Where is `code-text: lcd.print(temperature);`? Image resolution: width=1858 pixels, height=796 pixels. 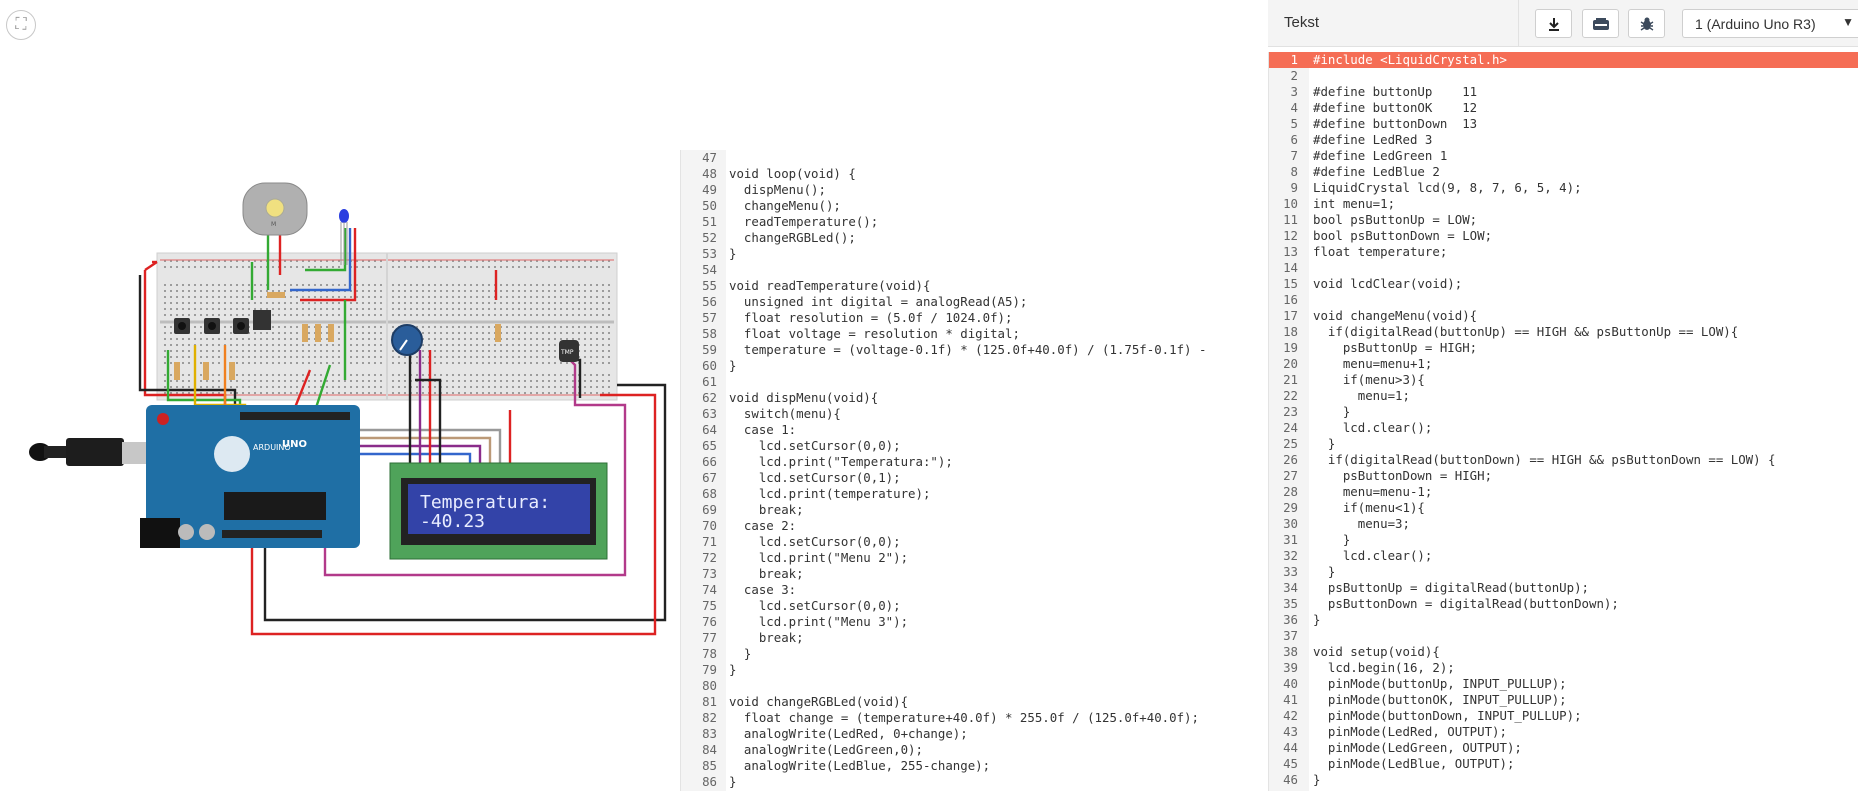 code-text: lcd.print(temperature); is located at coordinates (828, 494).